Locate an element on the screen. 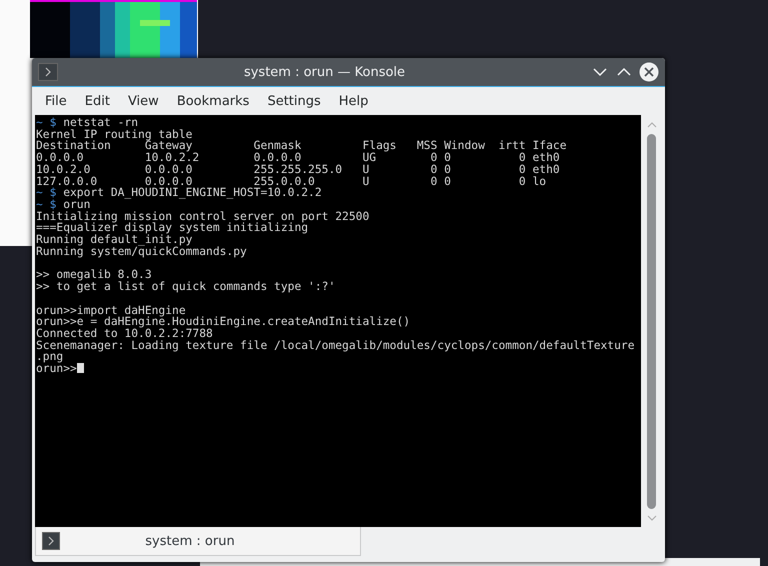 The width and height of the screenshot is (768, 566). output-line: orun>>e = daHEngine.HoudiniEngine.createAndInitialize() is located at coordinates (223, 321).